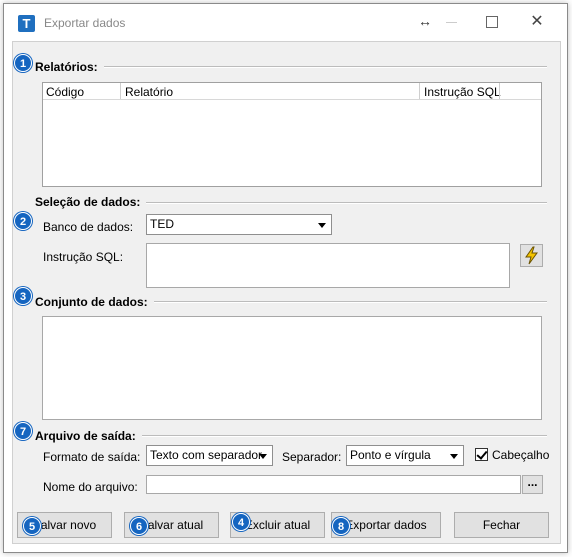  I want to click on arquivo-divider, so click(342, 436).